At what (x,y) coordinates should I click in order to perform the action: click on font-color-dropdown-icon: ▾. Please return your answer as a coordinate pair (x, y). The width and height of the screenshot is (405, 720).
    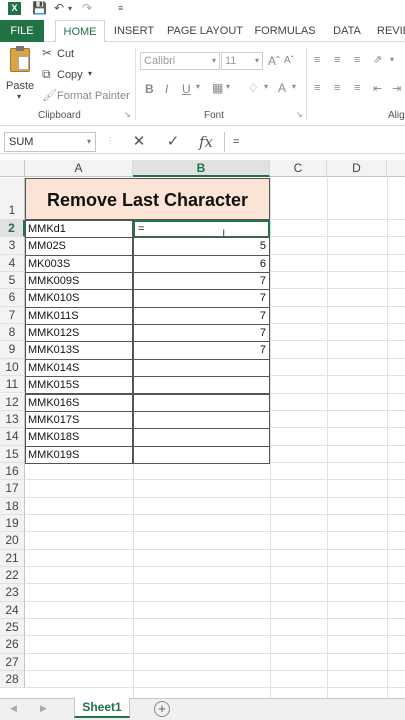
    Looking at the image, I should click on (294, 86).